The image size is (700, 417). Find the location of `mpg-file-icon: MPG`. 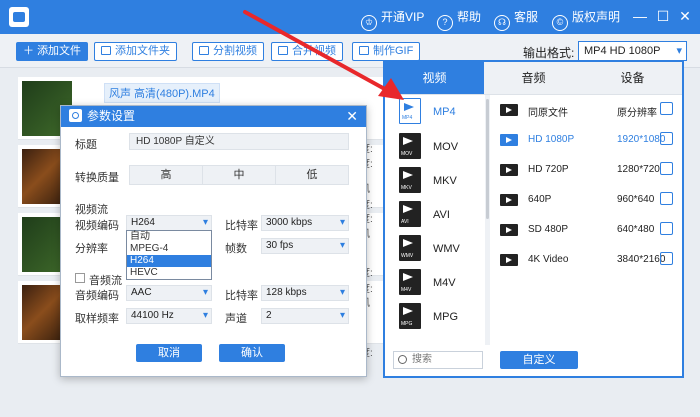

mpg-file-icon: MPG is located at coordinates (410, 316).